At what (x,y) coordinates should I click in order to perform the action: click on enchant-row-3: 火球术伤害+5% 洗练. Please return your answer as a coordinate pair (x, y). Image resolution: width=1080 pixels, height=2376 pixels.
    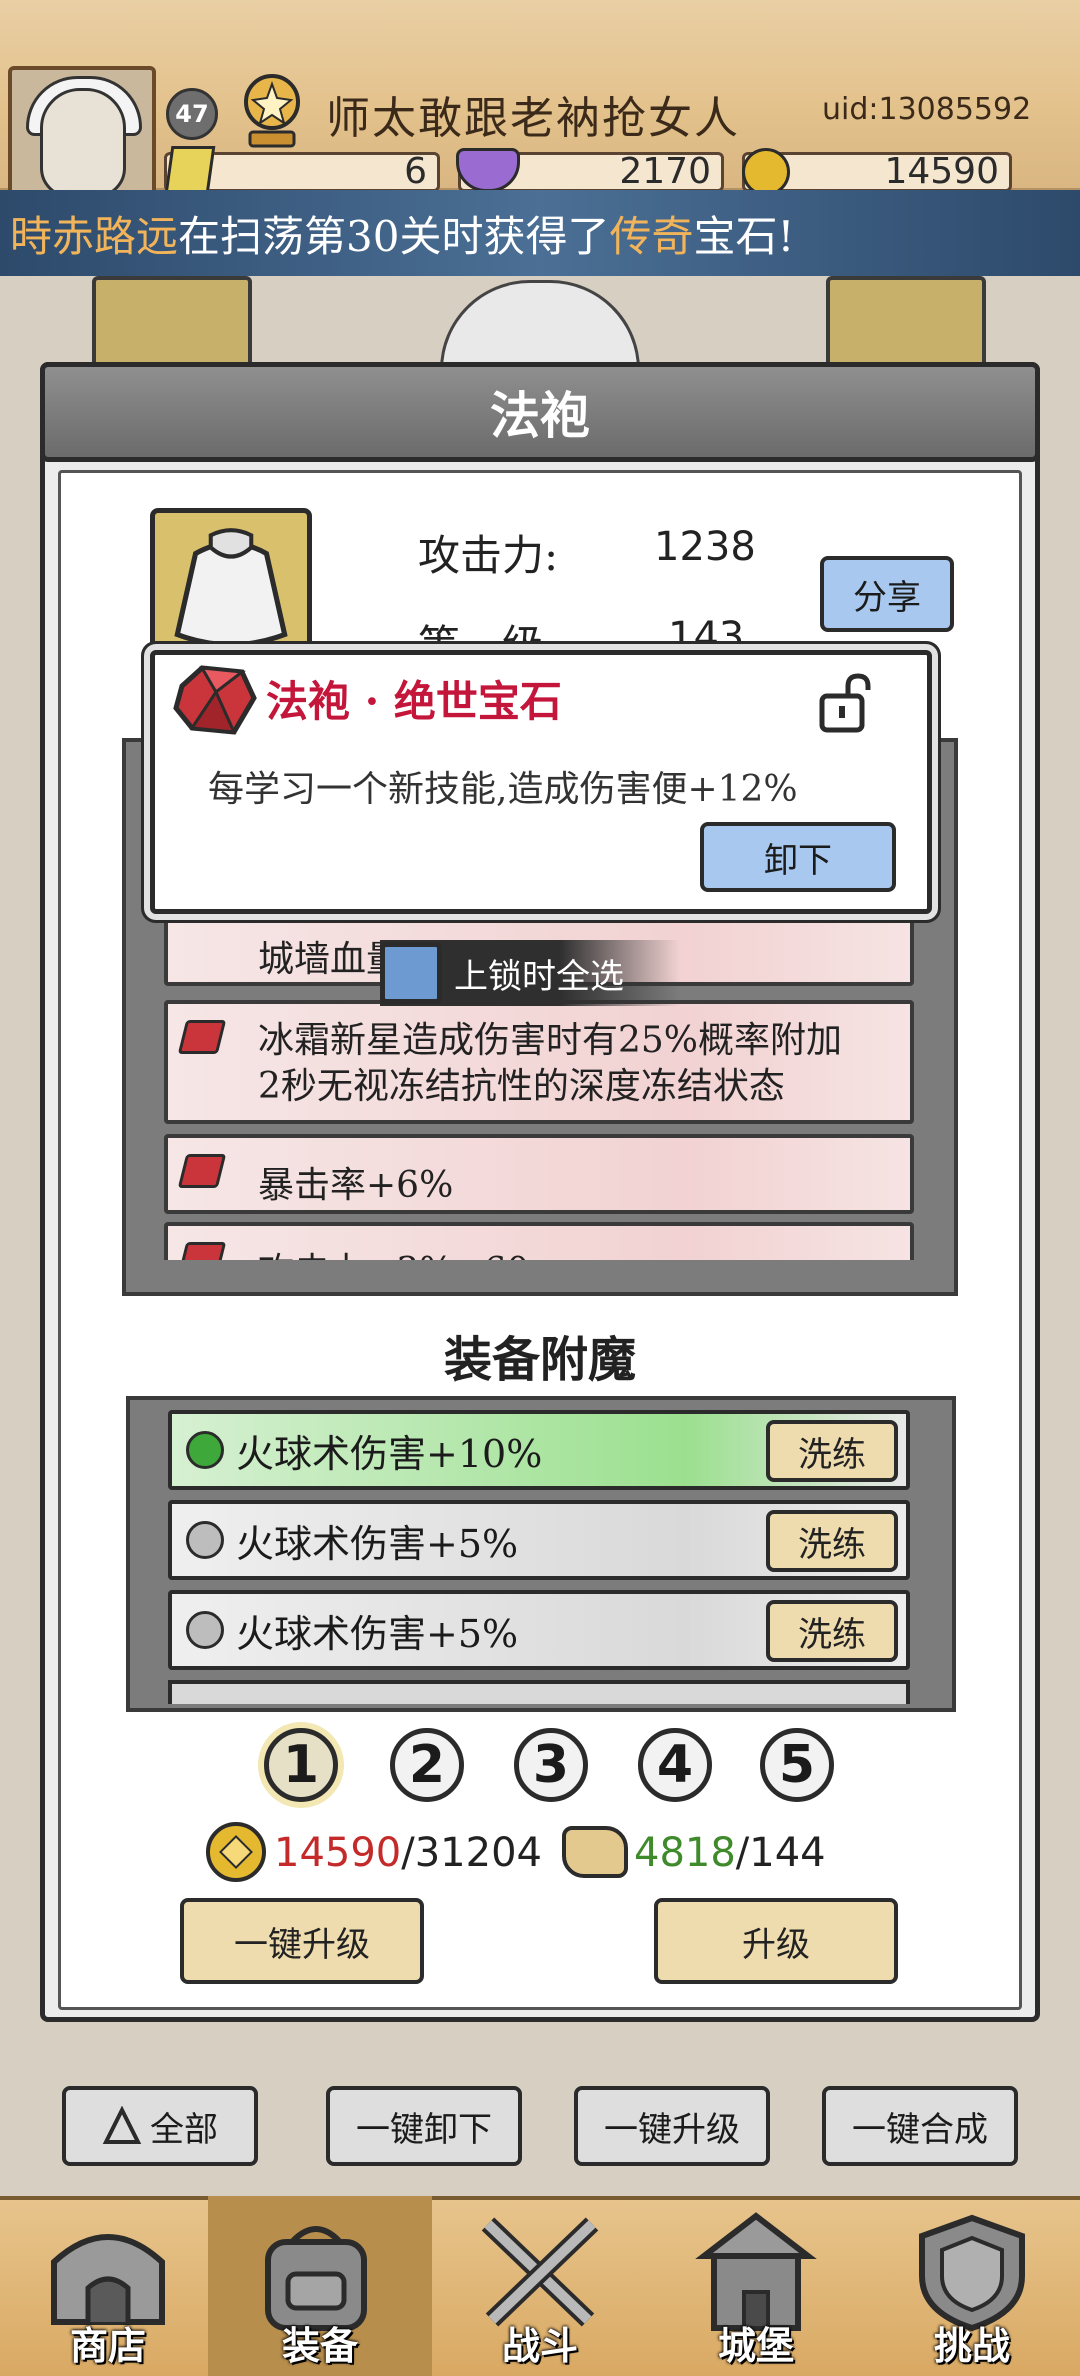
    Looking at the image, I should click on (539, 1630).